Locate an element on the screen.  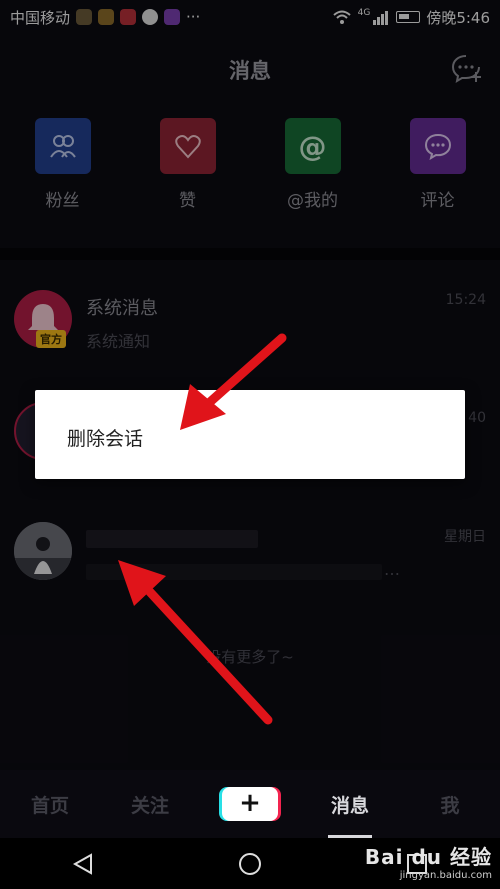
tab-messages: 消息 is located at coordinates (350, 814).